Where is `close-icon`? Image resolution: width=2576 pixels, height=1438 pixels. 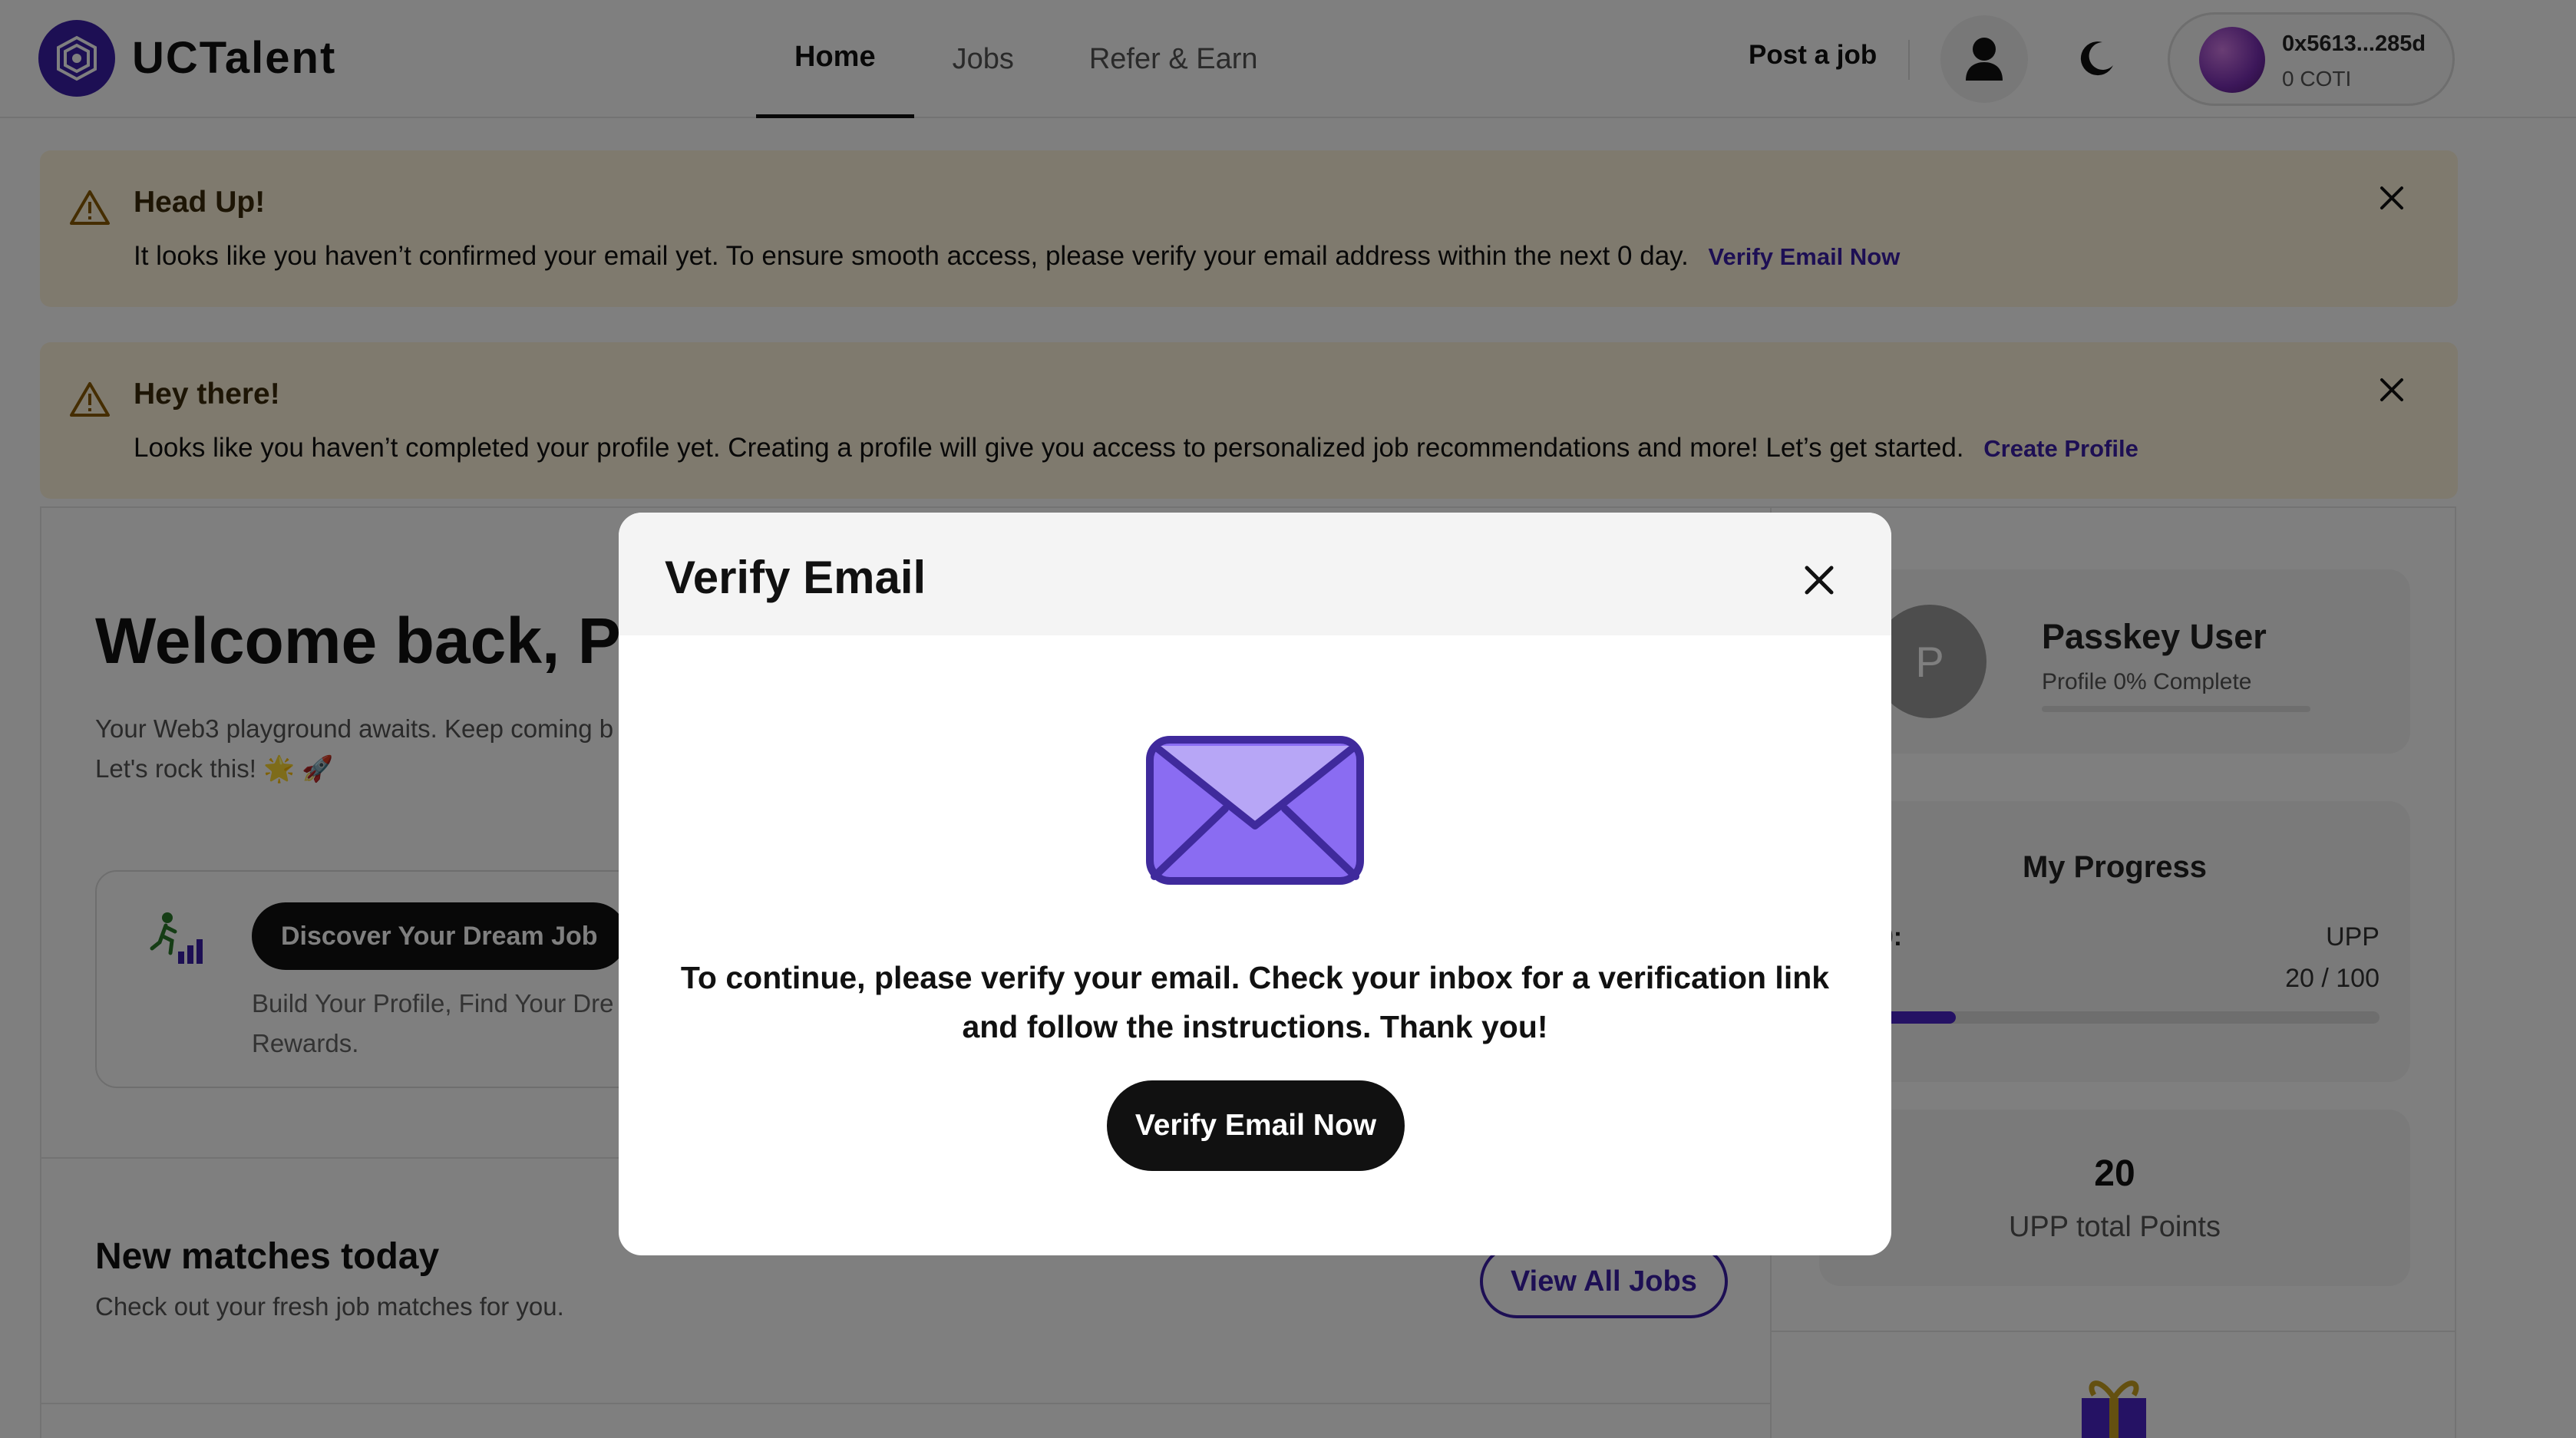
close-icon is located at coordinates (1819, 580).